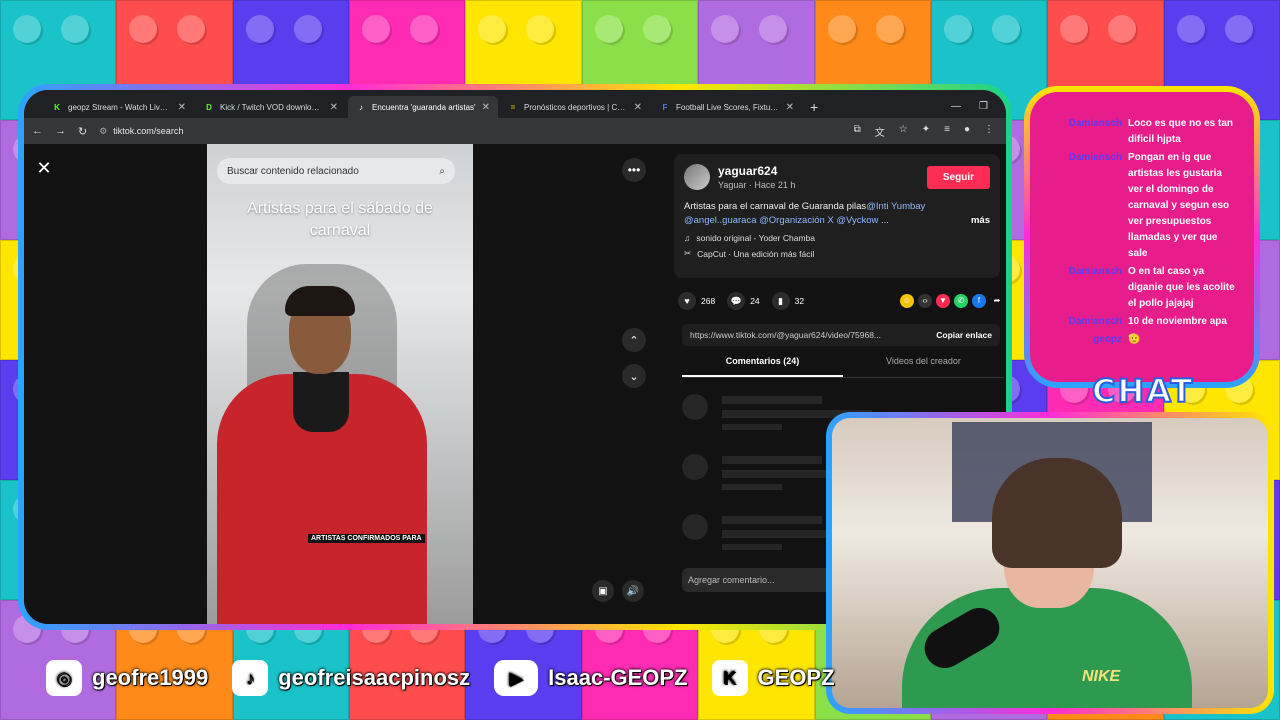  What do you see at coordinates (956, 106) in the screenshot?
I see `minimize-icon: —` at bounding box center [956, 106].